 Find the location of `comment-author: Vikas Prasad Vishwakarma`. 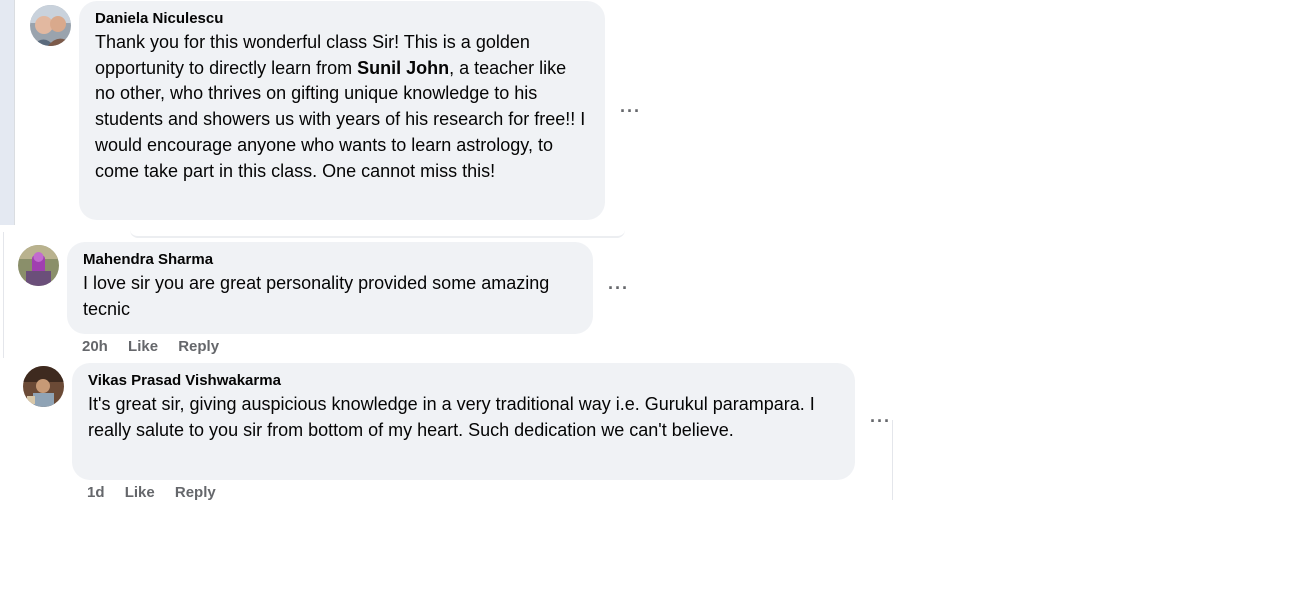

comment-author: Vikas Prasad Vishwakarma is located at coordinates (463, 380).